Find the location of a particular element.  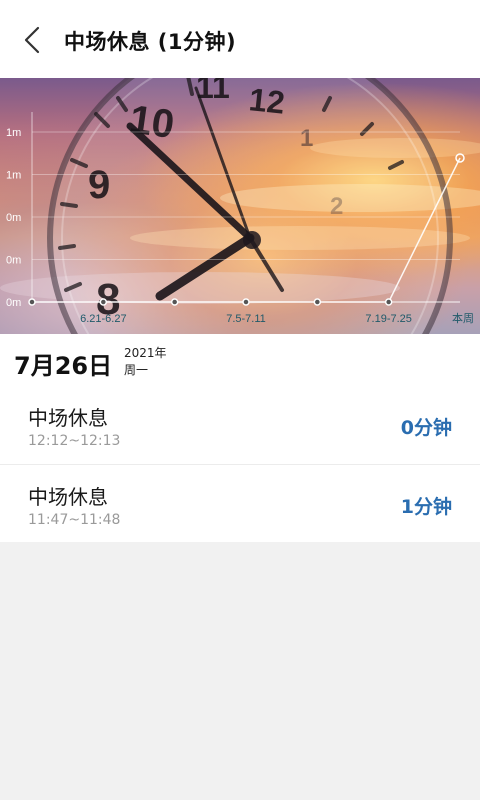

date-weekday: 周一 is located at coordinates (136, 370).